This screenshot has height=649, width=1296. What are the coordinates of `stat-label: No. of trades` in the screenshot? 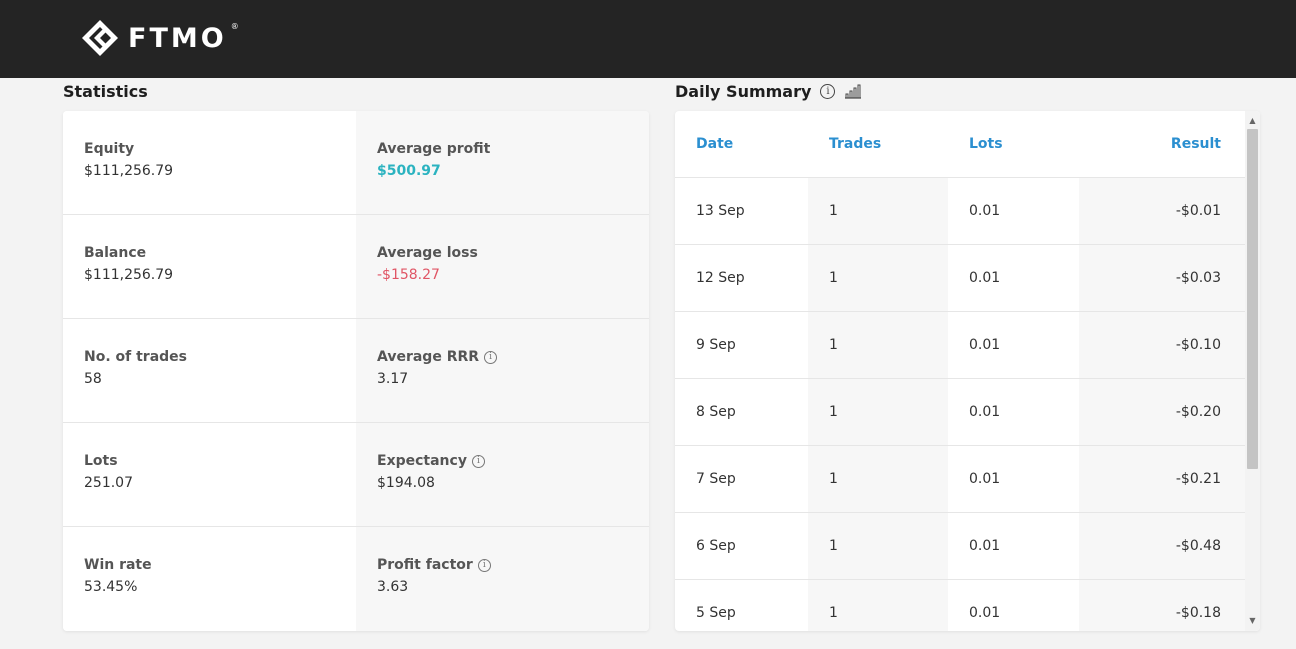 It's located at (136, 357).